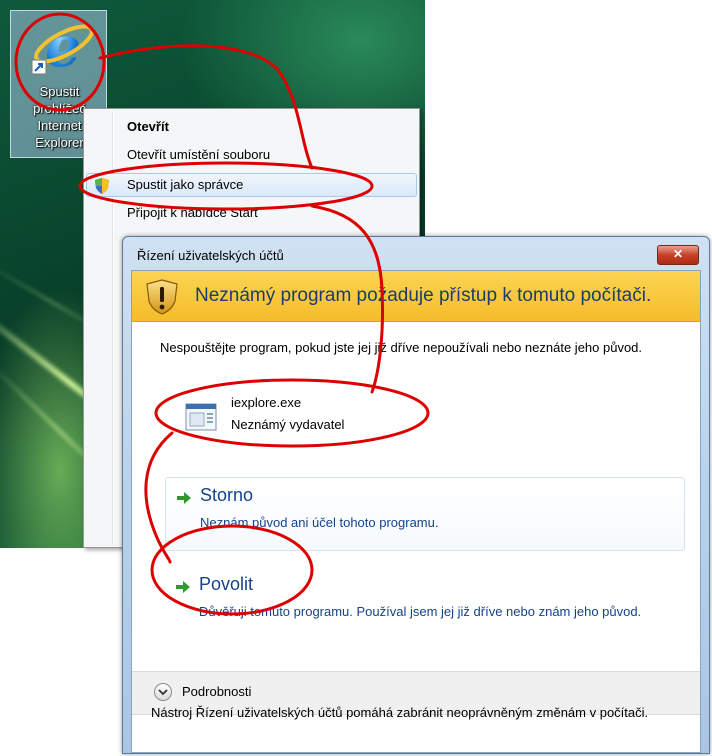 The image size is (712, 756). Describe the element at coordinates (59, 91) in the screenshot. I see `shortcut-label-line: Spustit` at that location.